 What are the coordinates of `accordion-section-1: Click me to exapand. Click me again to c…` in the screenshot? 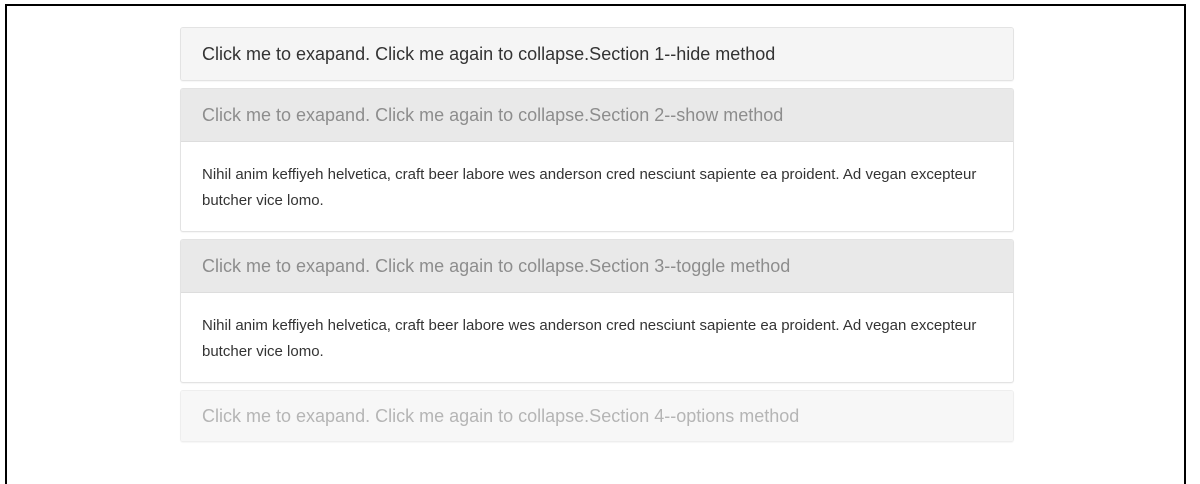 It's located at (597, 54).